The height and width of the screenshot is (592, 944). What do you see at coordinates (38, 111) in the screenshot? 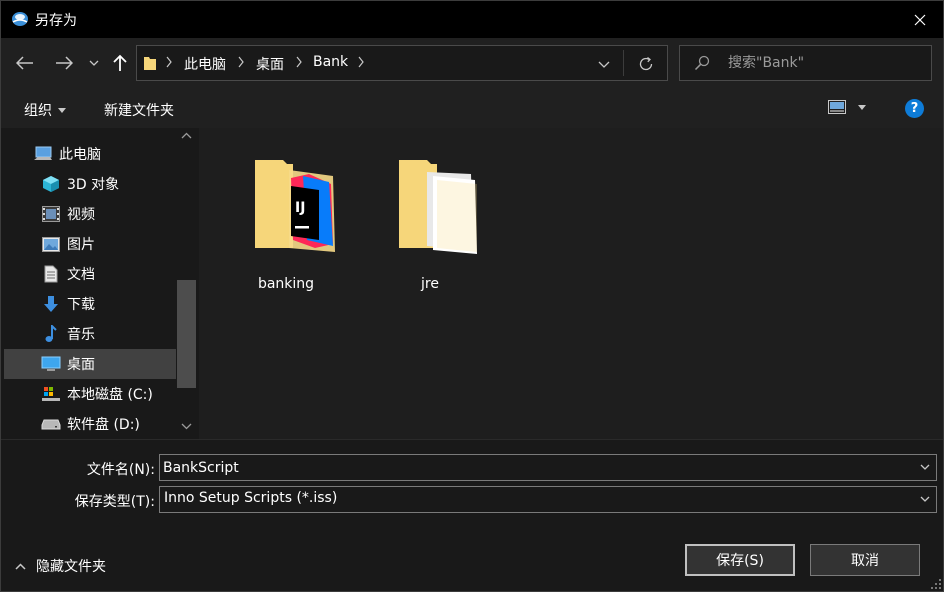
I see `organize-label: 组织` at bounding box center [38, 111].